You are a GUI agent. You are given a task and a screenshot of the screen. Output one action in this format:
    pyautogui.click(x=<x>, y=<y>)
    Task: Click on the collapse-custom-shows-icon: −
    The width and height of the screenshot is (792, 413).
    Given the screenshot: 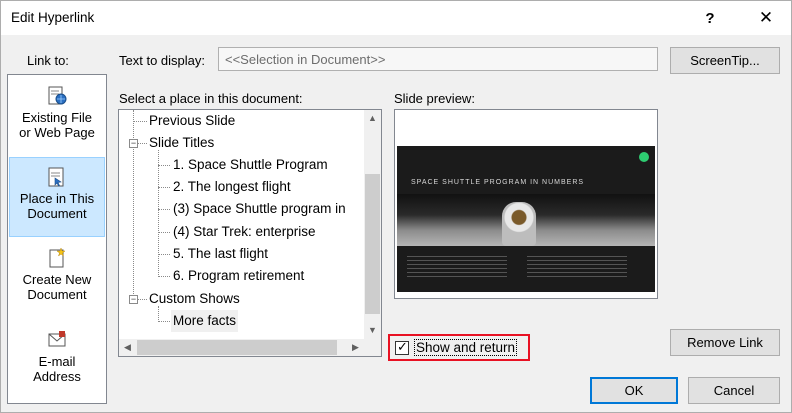 What is the action you would take?
    pyautogui.click(x=133, y=299)
    